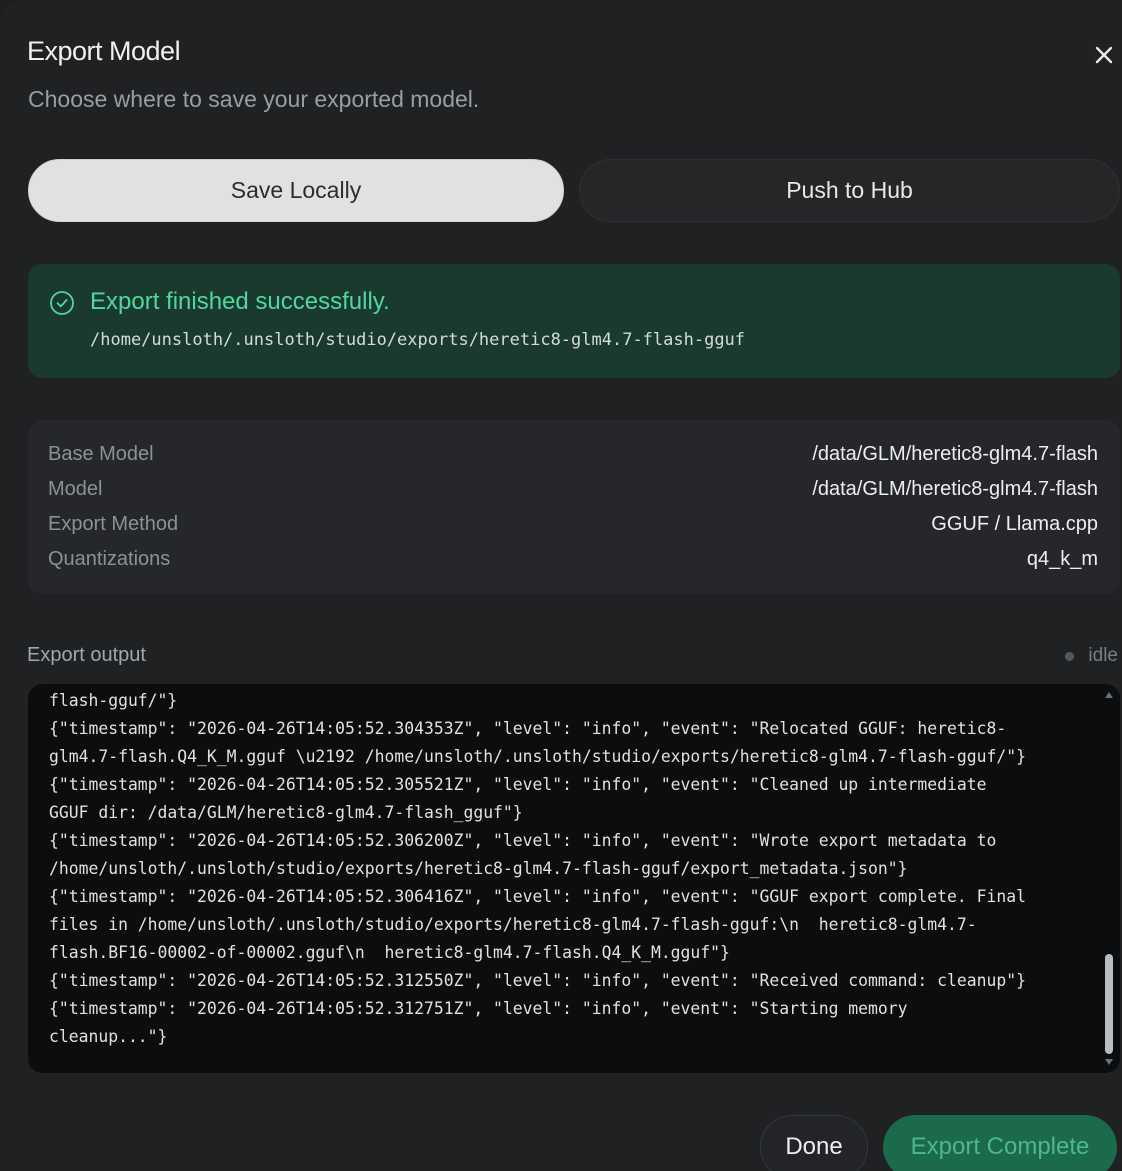 This screenshot has width=1122, height=1171. I want to click on destination-toggle: Save Locally Push to Hub, so click(574, 190).